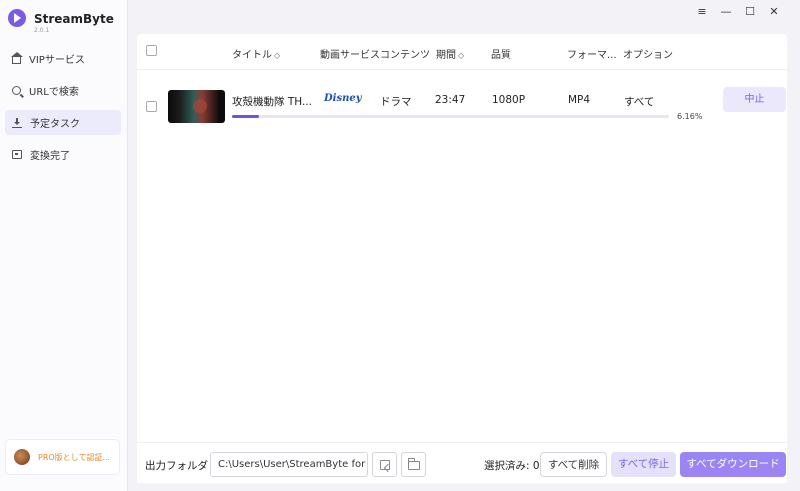 The height and width of the screenshot is (491, 800). What do you see at coordinates (774, 12) in the screenshot?
I see `close-icon: ✕` at bounding box center [774, 12].